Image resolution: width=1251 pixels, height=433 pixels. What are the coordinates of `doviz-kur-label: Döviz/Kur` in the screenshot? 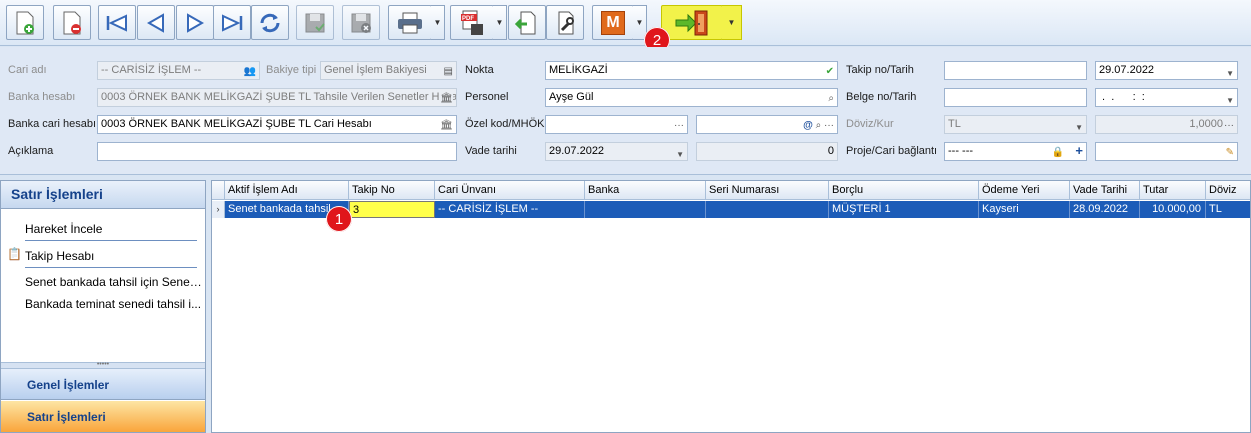 It's located at (870, 124).